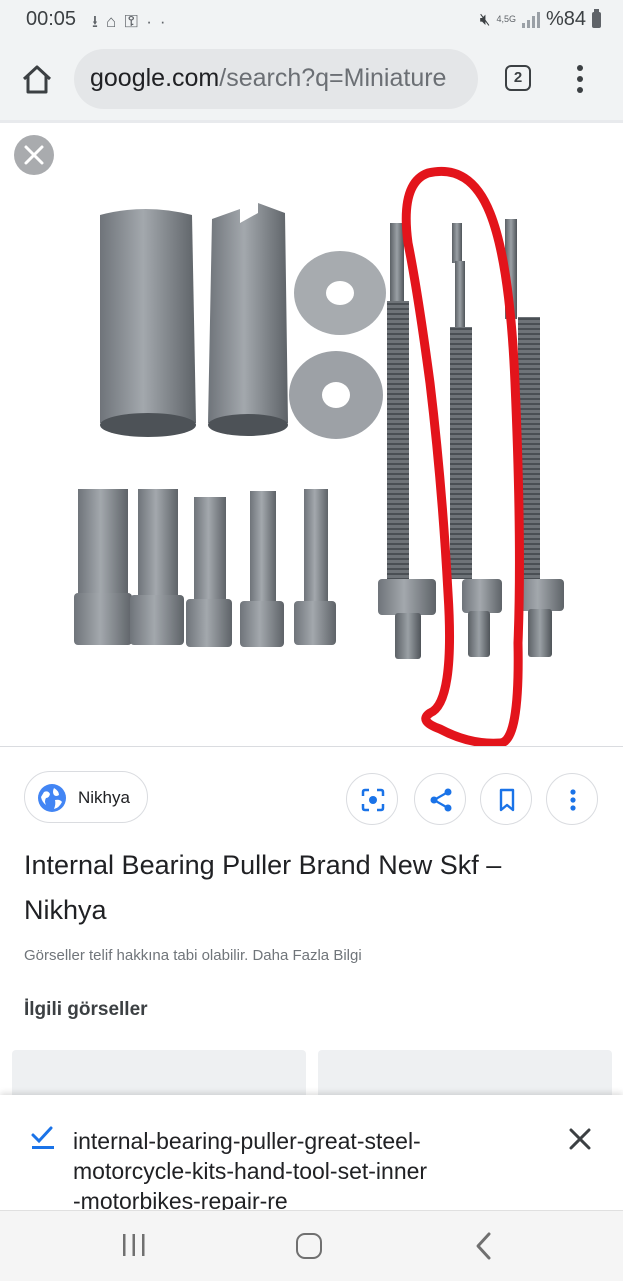 This screenshot has width=623, height=1281. I want to click on battery-icon, so click(596, 18).